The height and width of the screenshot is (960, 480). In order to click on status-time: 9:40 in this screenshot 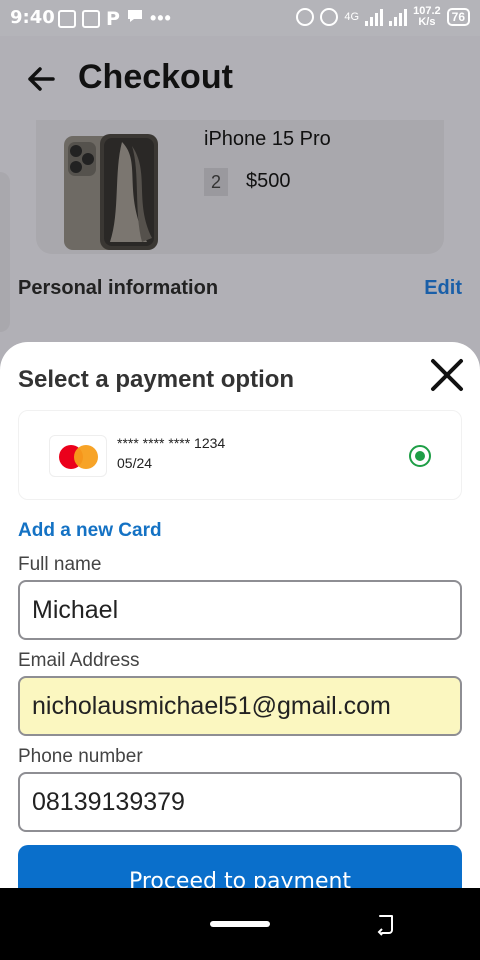, I will do `click(32, 17)`.